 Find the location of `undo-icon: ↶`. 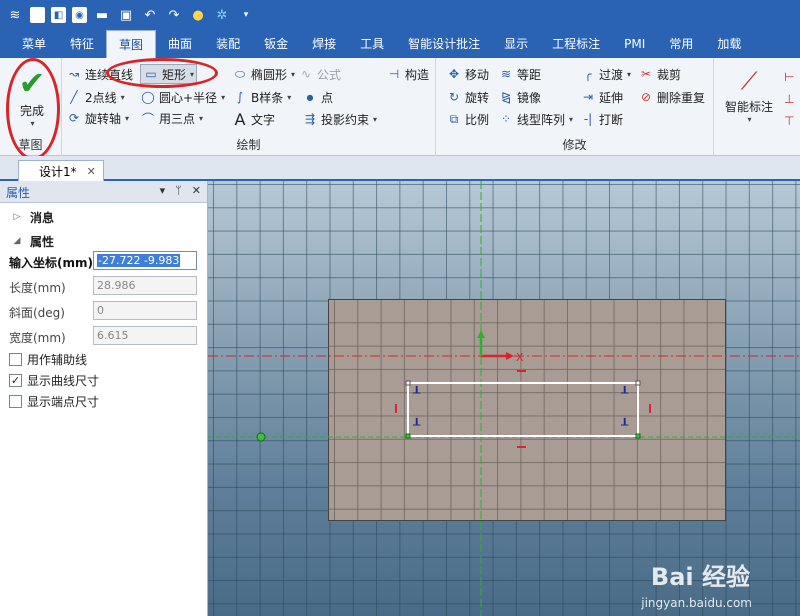

undo-icon: ↶ is located at coordinates (150, 15).